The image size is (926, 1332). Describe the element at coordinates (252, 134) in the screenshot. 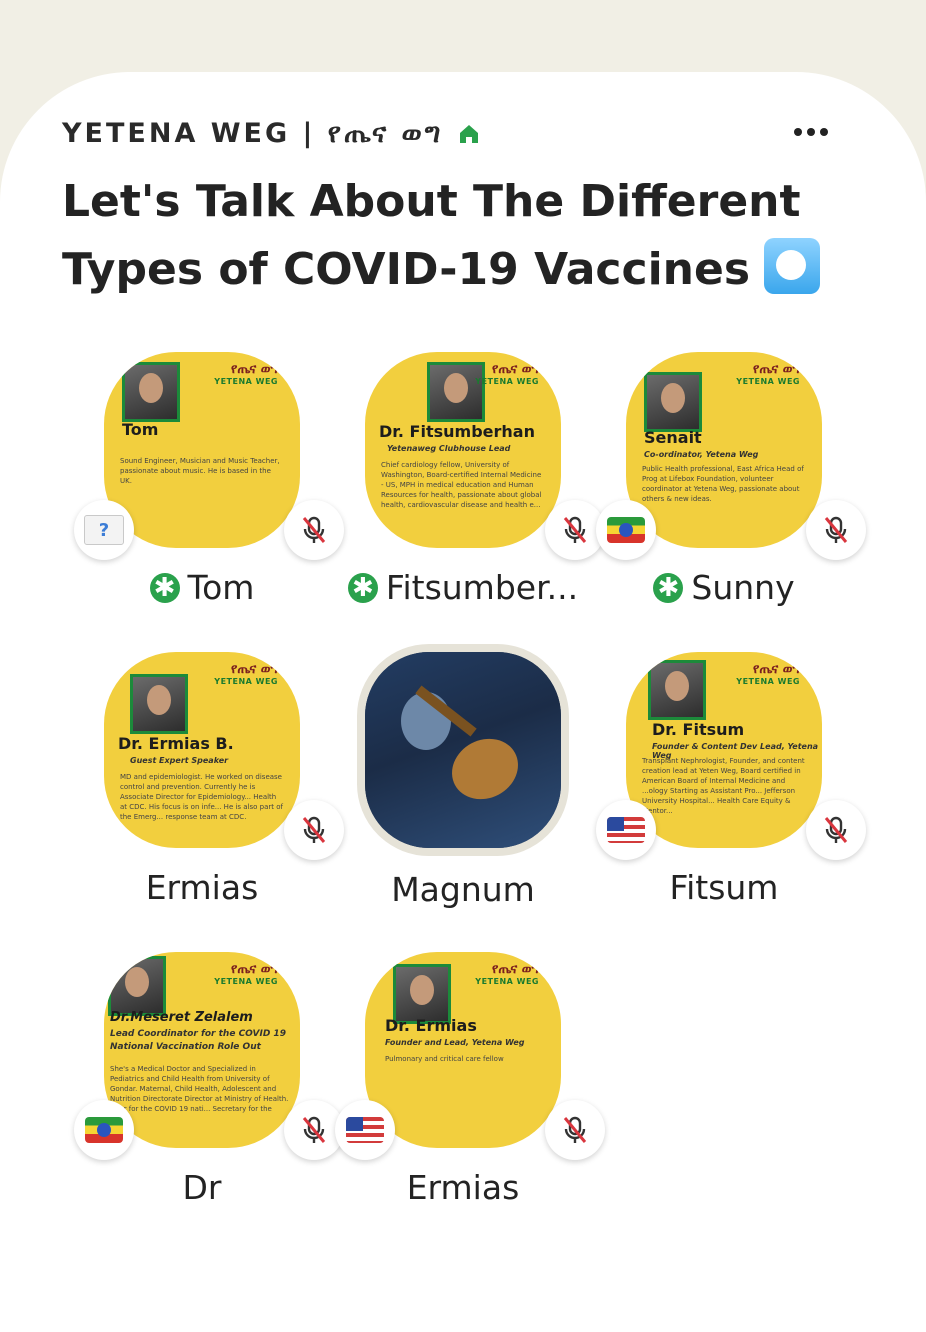

I see `club-name: YETENA WEG | የጤና ወግ` at that location.